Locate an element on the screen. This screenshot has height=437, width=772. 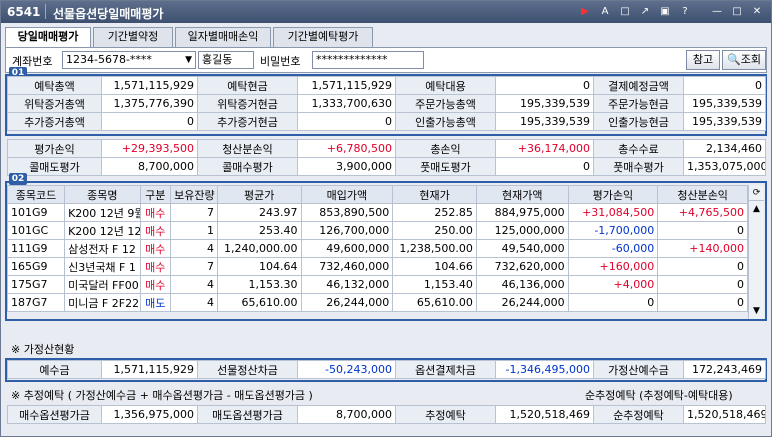
summary-label: 추가증거현금 is located at coordinates (247, 121).